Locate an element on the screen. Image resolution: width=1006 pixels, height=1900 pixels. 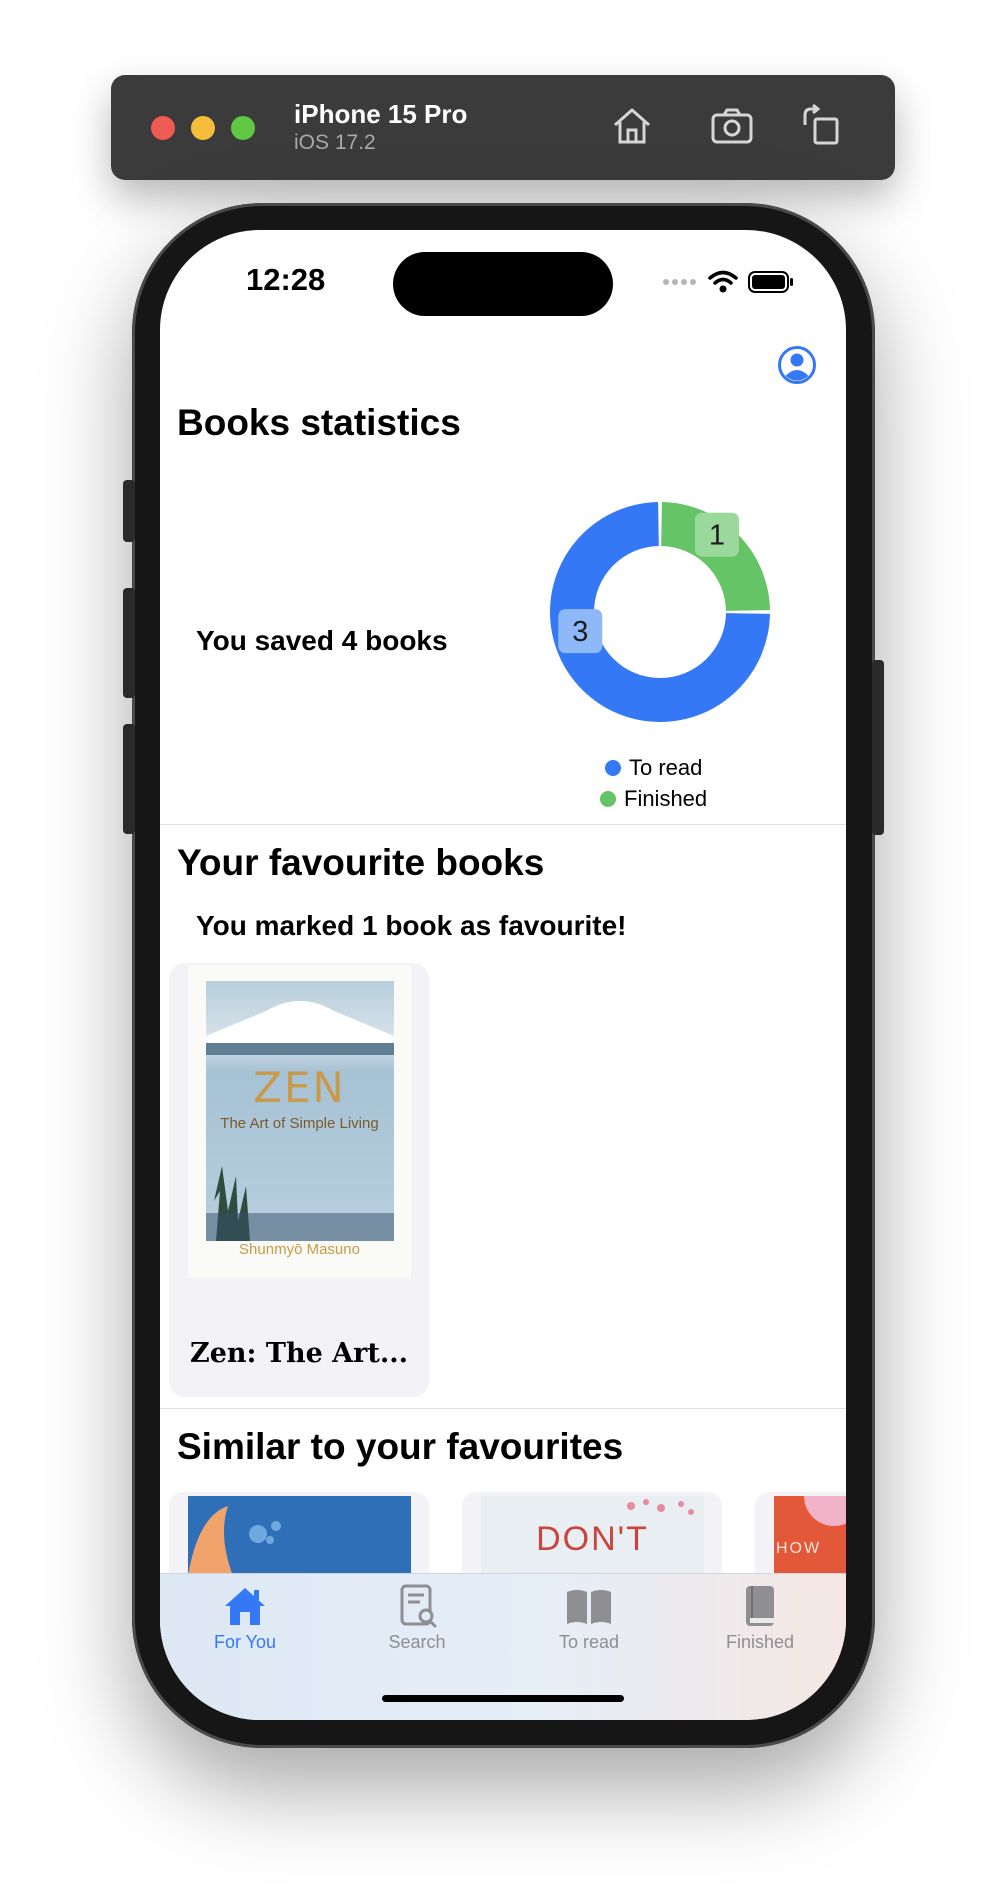
home-icon is located at coordinates (632, 126).